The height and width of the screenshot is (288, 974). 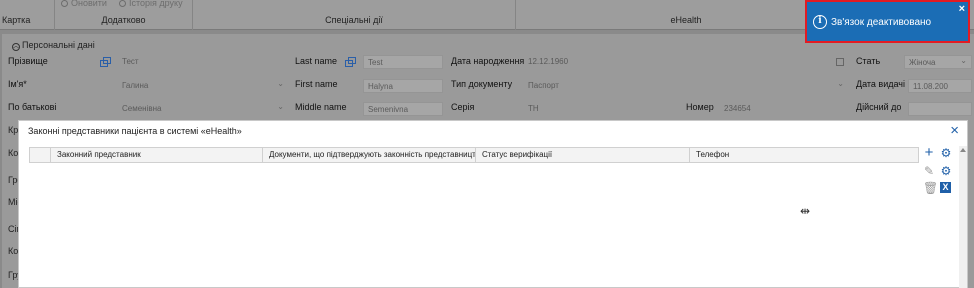 What do you see at coordinates (599, 109) in the screenshot?
I see `series-field: ТН` at bounding box center [599, 109].